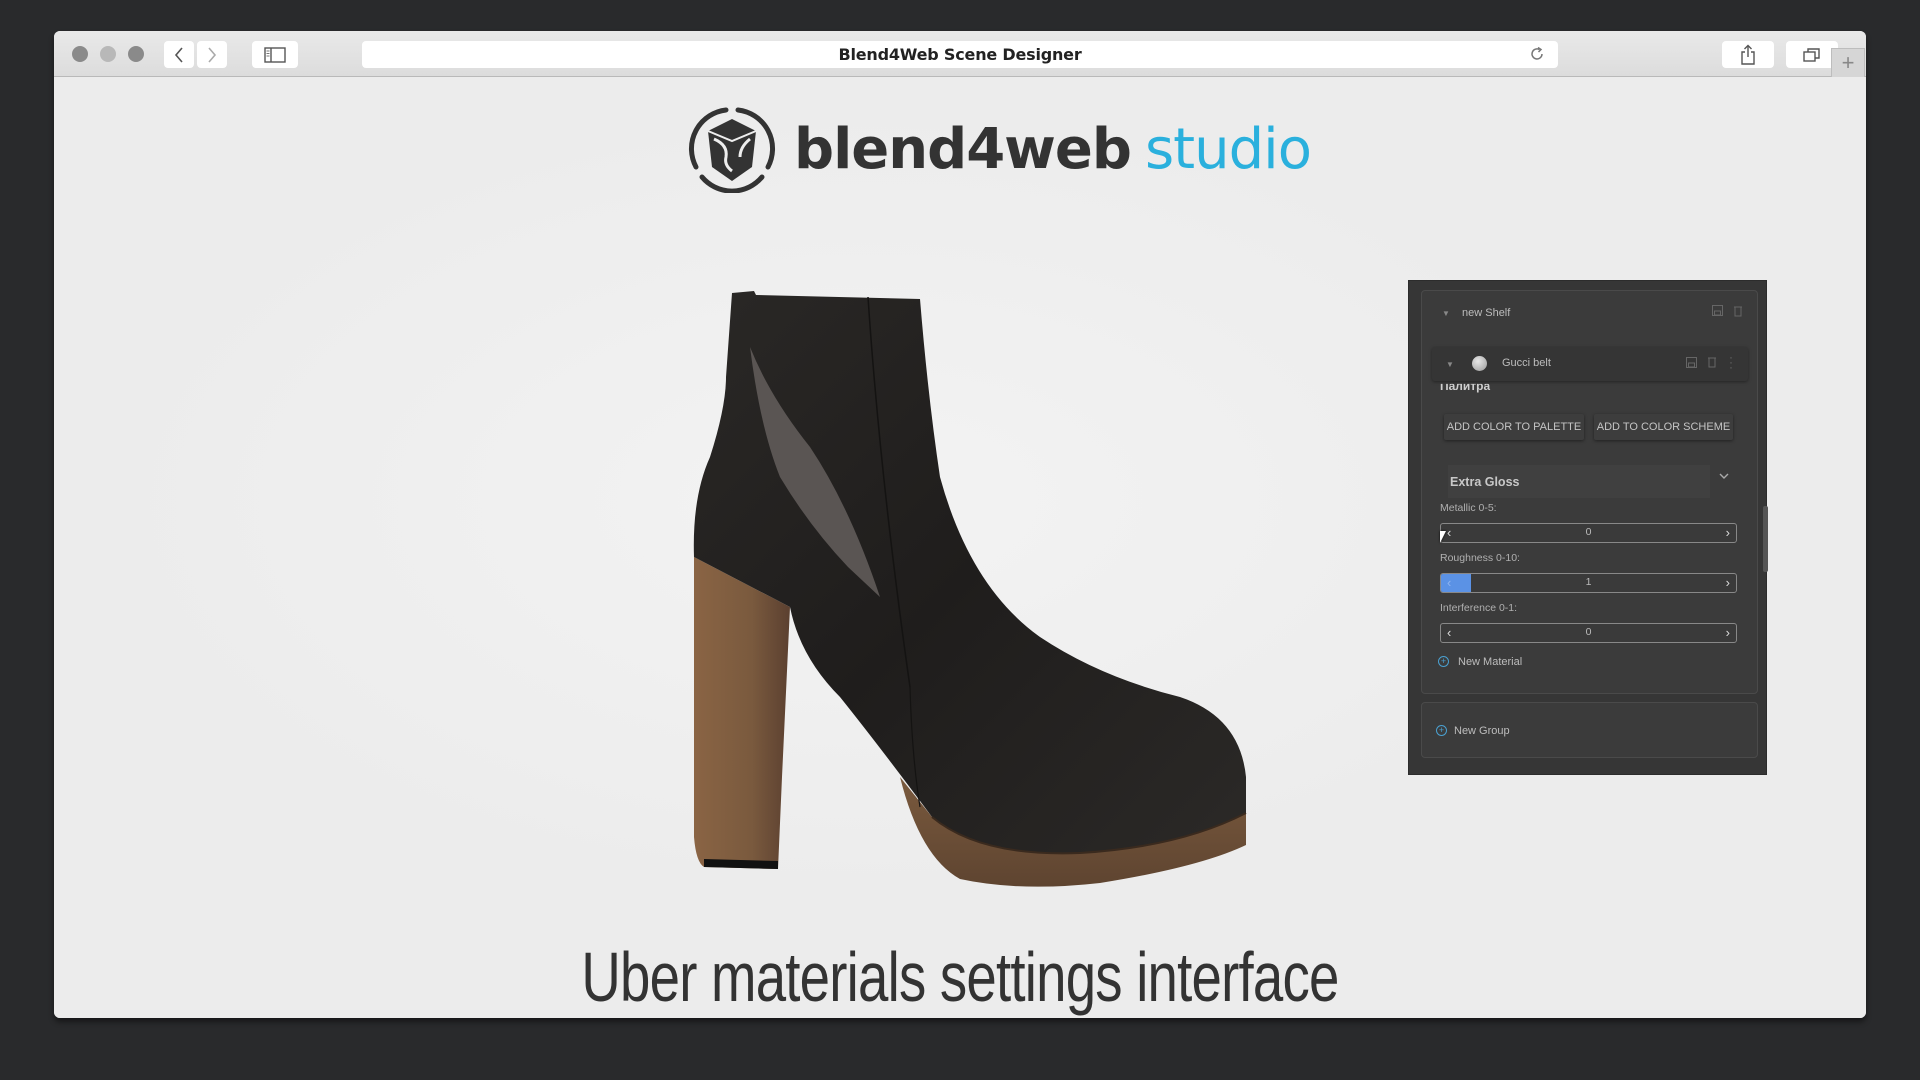 The width and height of the screenshot is (1920, 1080). I want to click on slider-value: 1, so click(1588, 582).